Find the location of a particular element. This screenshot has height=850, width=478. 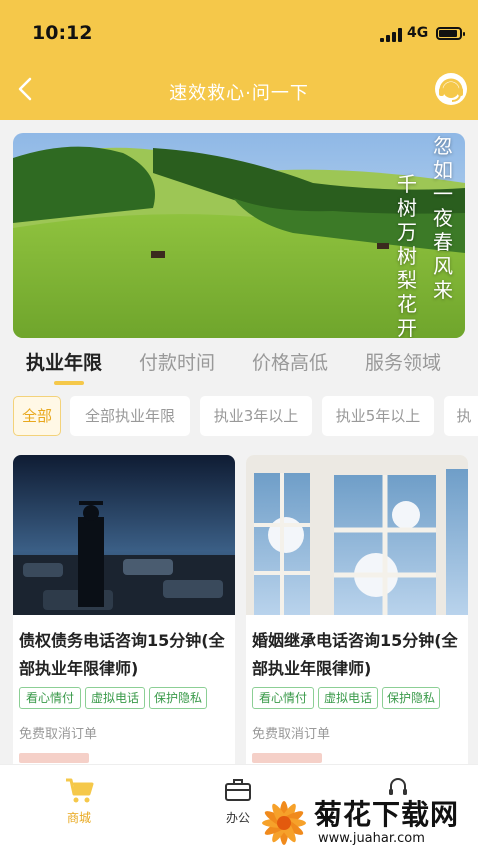

app-header: 10:12 4G 速效救心·问一下 is located at coordinates (239, 60).